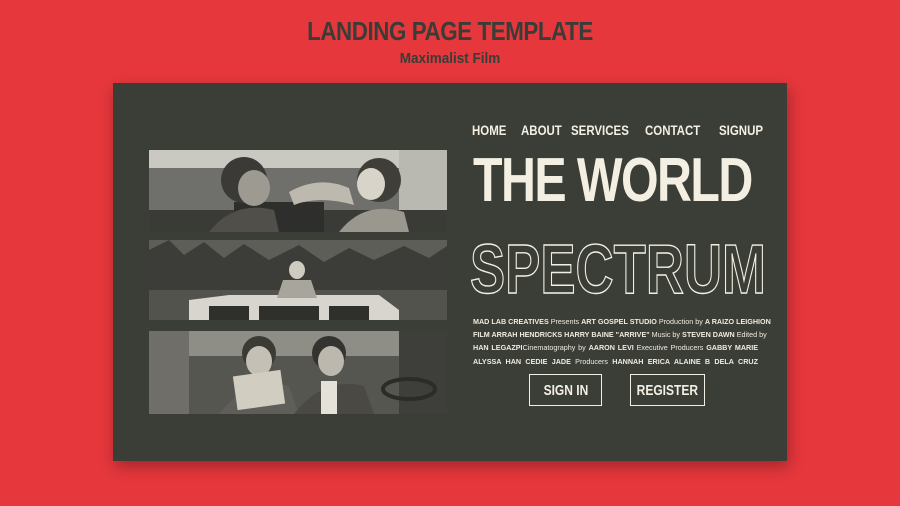 The width and height of the screenshot is (900, 506). I want to click on sign-in-button: SIGN IN, so click(565, 390).